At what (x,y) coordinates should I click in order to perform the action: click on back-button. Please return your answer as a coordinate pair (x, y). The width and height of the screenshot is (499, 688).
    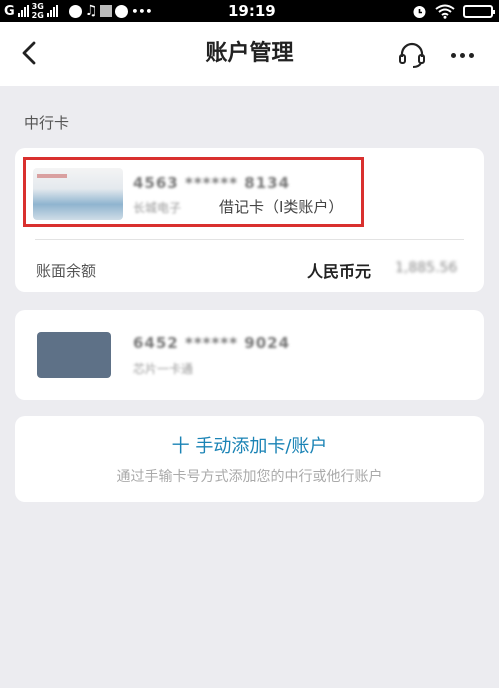
    Looking at the image, I should click on (29, 53).